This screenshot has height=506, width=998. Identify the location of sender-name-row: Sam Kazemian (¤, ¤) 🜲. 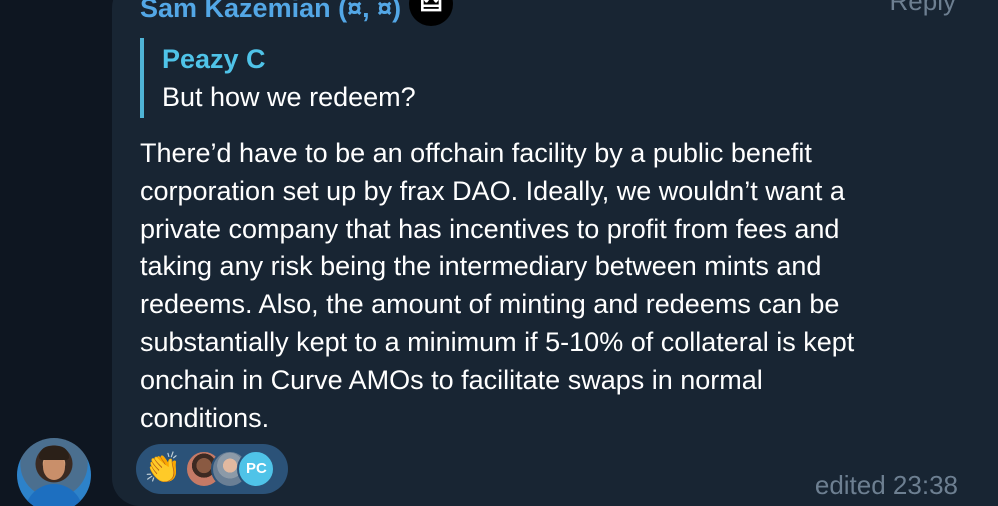
(297, 15).